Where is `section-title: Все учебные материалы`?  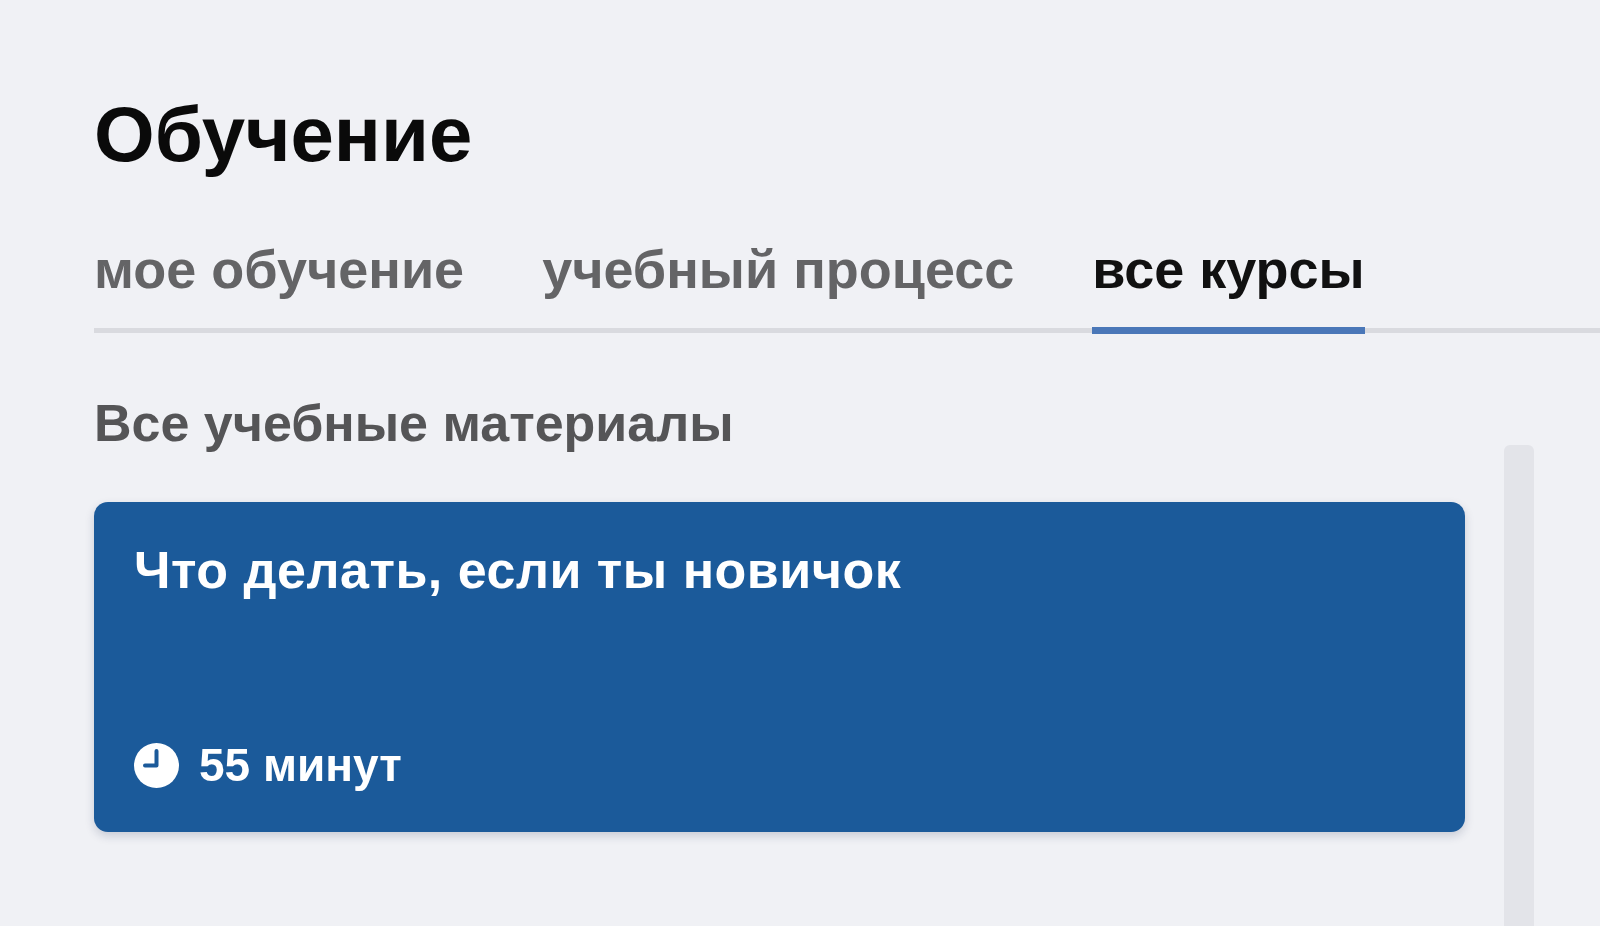
section-title: Все учебные материалы is located at coordinates (414, 424).